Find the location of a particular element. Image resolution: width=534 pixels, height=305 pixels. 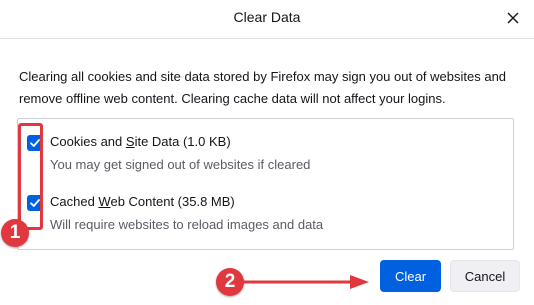

close-icon is located at coordinates (513, 18).